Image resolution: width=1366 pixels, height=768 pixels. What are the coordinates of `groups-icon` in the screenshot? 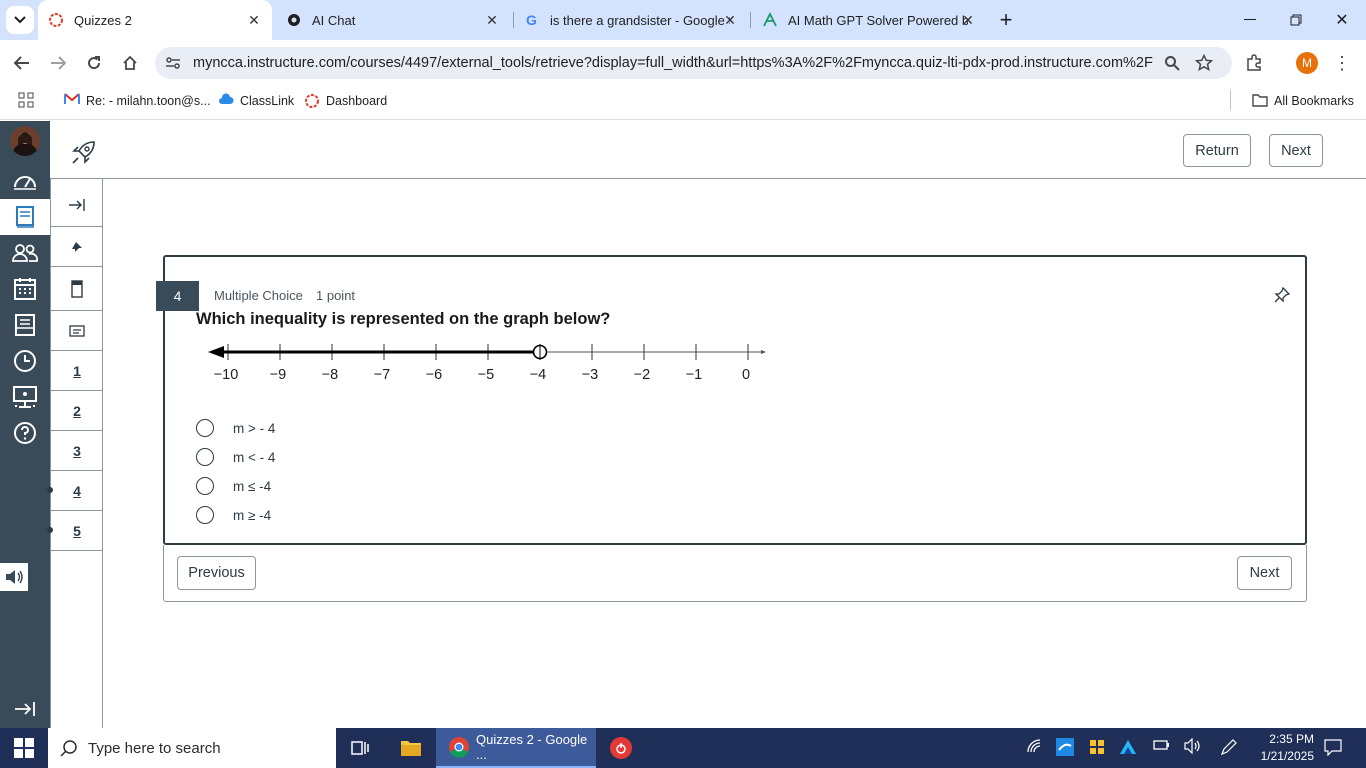 It's located at (25, 253).